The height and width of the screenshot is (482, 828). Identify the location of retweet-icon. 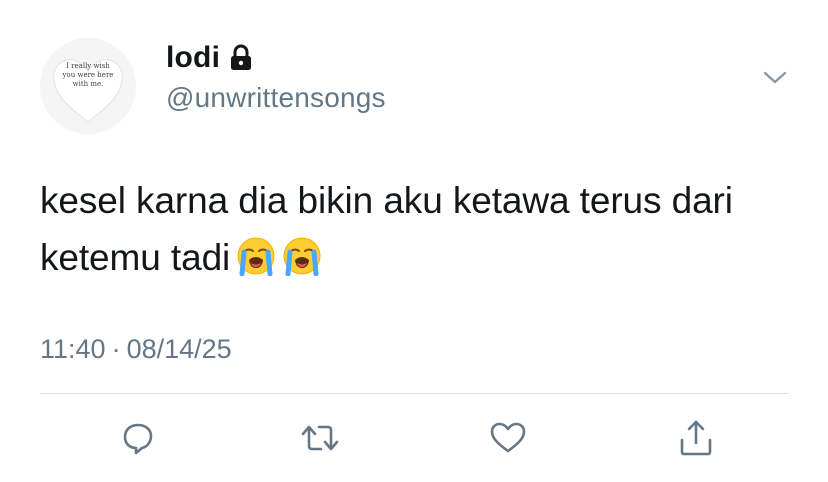
(320, 438).